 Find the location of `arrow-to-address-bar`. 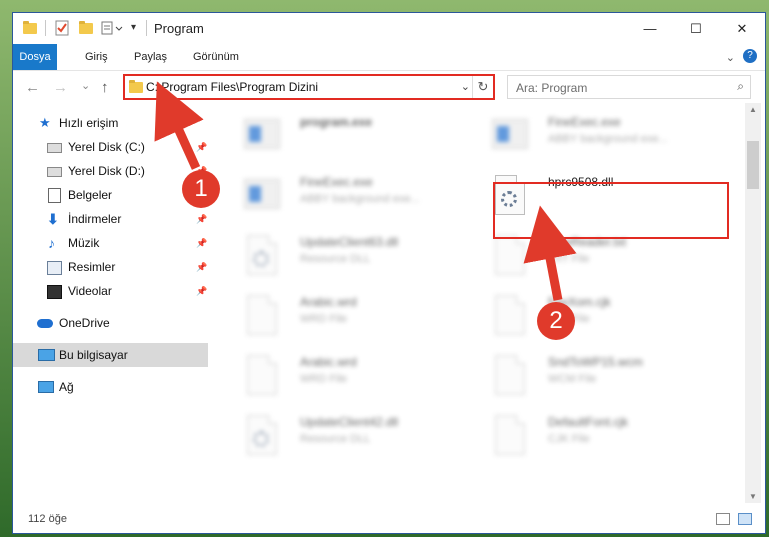

arrow-to-address-bar is located at coordinates (179, 125).